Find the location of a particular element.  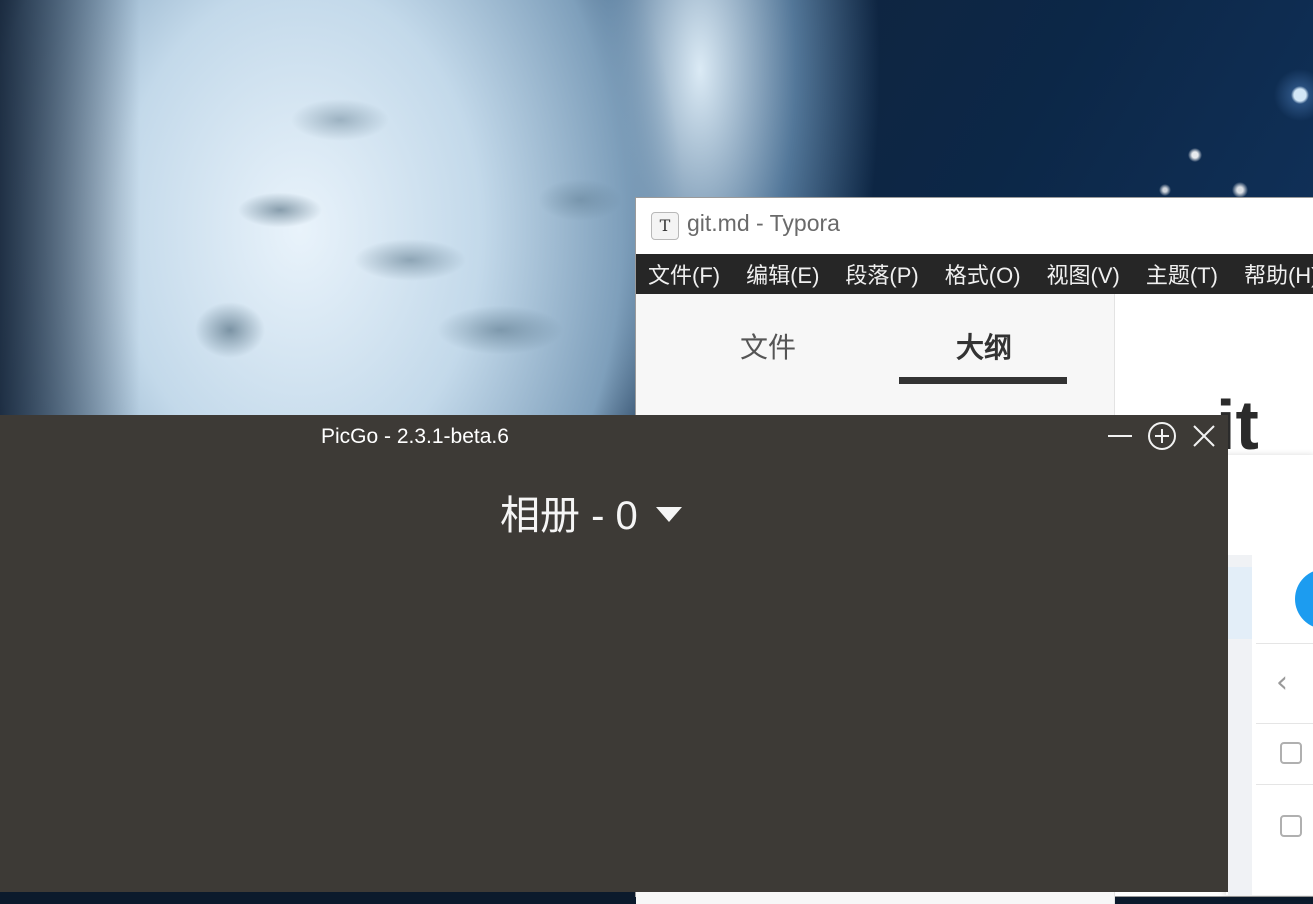

webpage-sidebar-highlight is located at coordinates (1240, 603).